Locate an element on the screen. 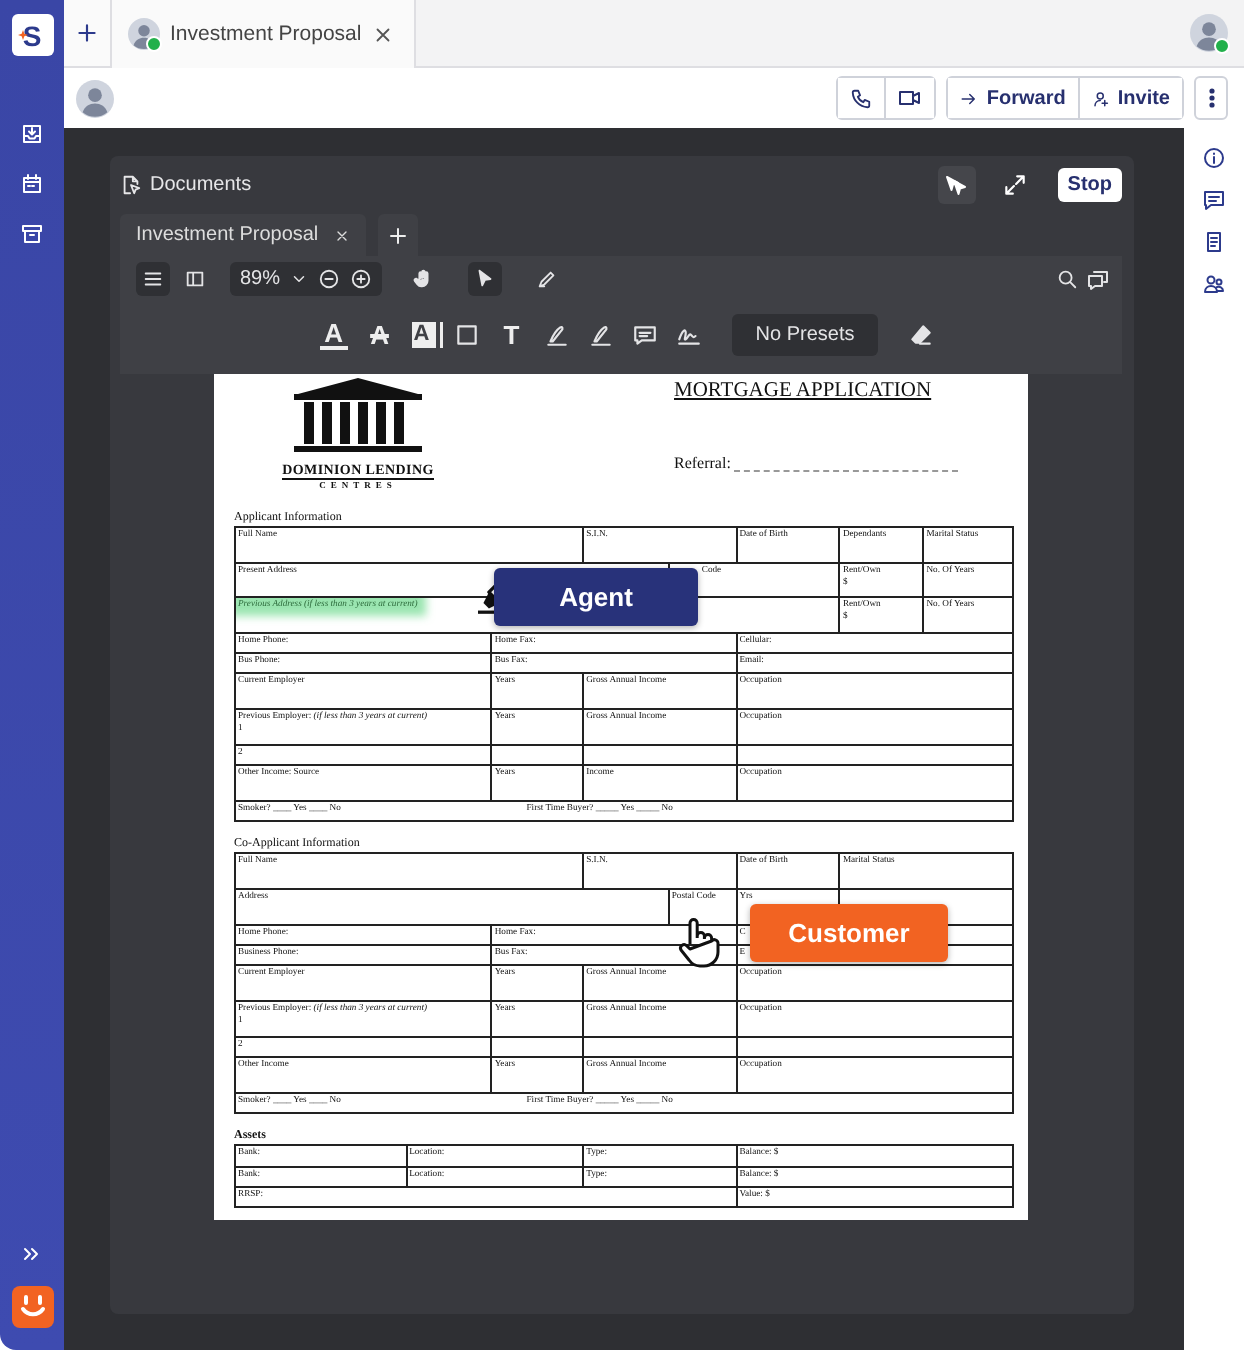 The width and height of the screenshot is (1244, 1350). search-icon is located at coordinates (1067, 279).